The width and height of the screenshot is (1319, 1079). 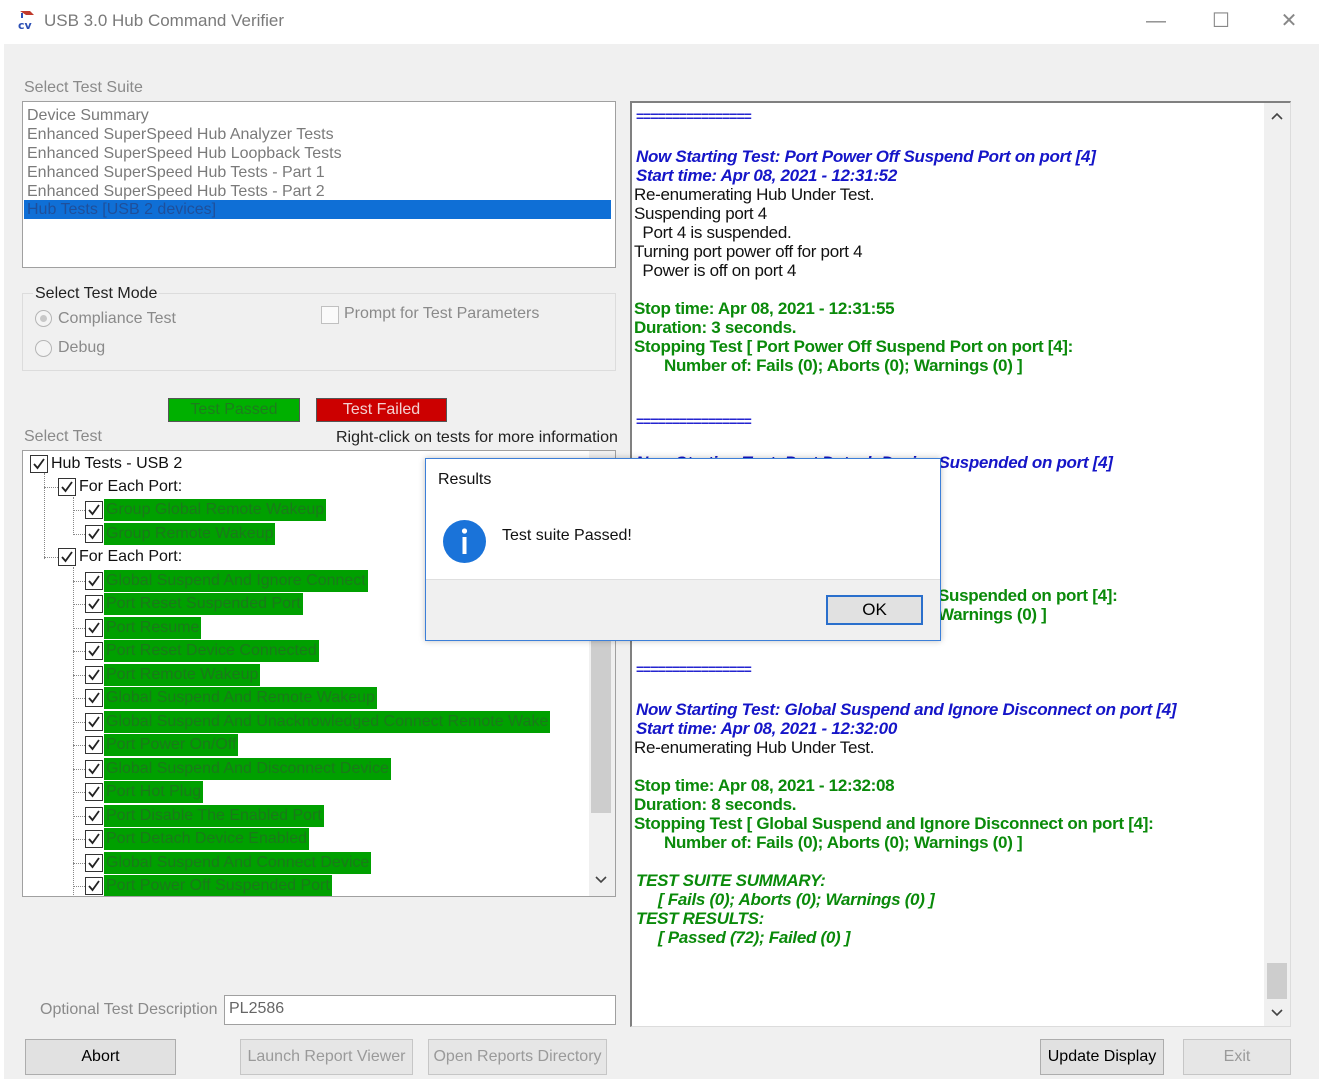 What do you see at coordinates (464, 541) in the screenshot?
I see `info-icon` at bounding box center [464, 541].